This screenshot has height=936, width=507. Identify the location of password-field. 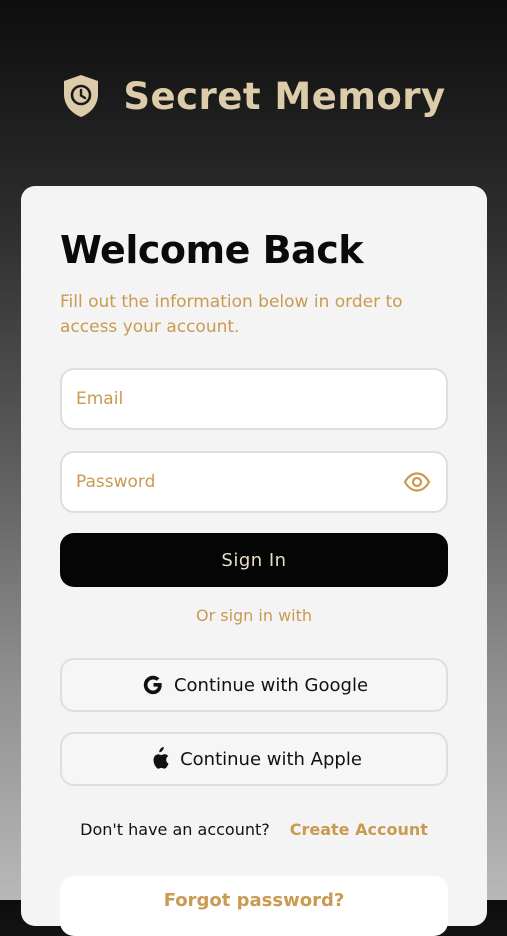
(239, 482).